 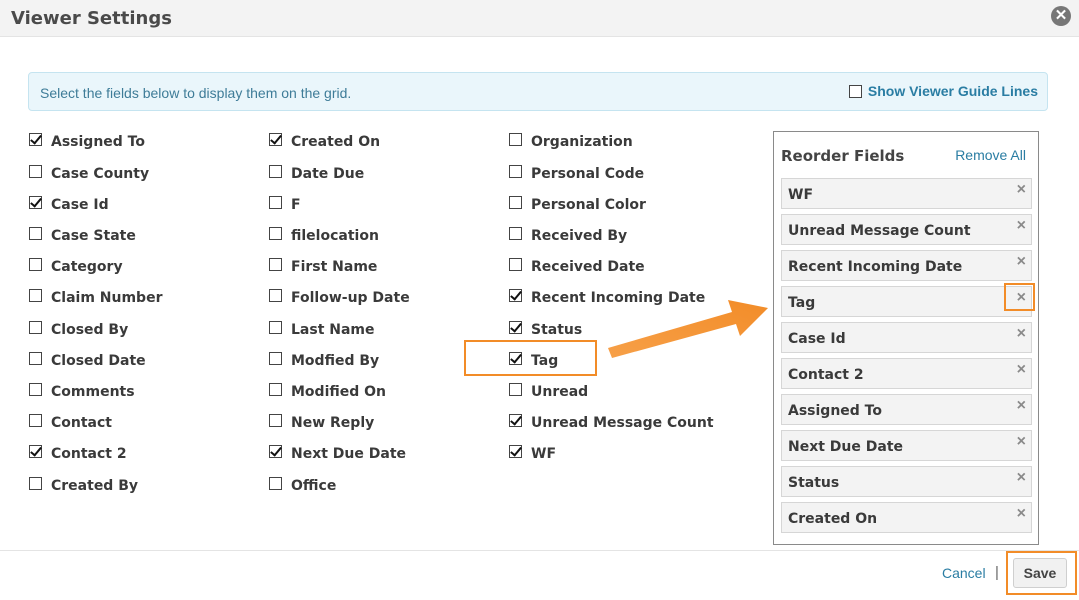 What do you see at coordinates (100, 174) in the screenshot?
I see `field-label: Case County` at bounding box center [100, 174].